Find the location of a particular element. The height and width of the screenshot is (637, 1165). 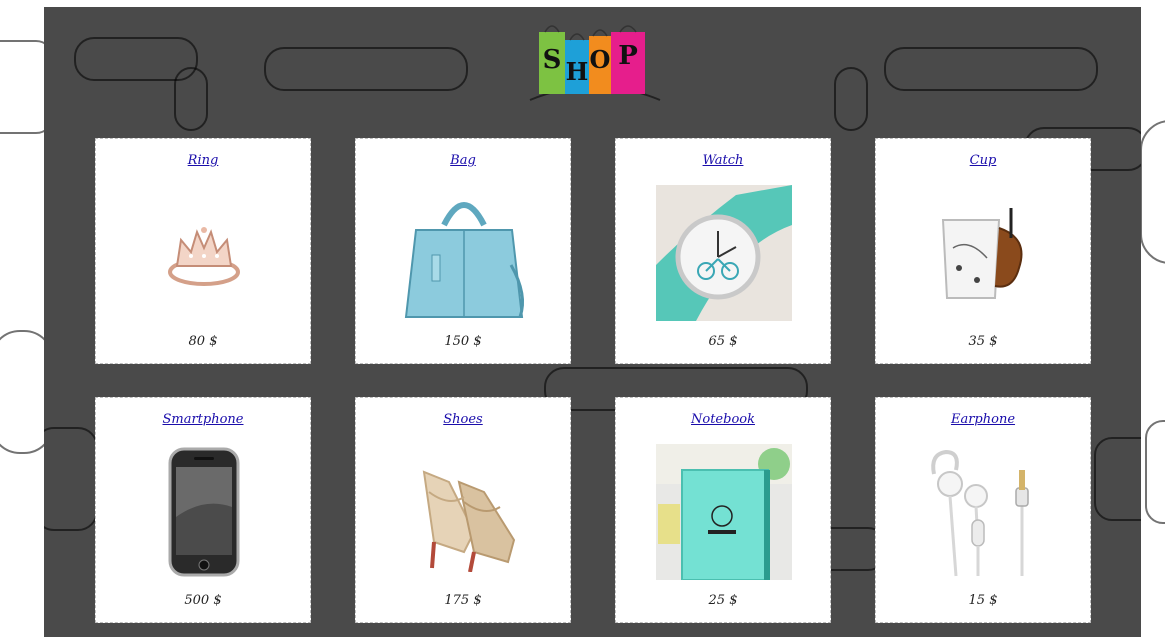

product-price: 80 $ is located at coordinates (203, 341).